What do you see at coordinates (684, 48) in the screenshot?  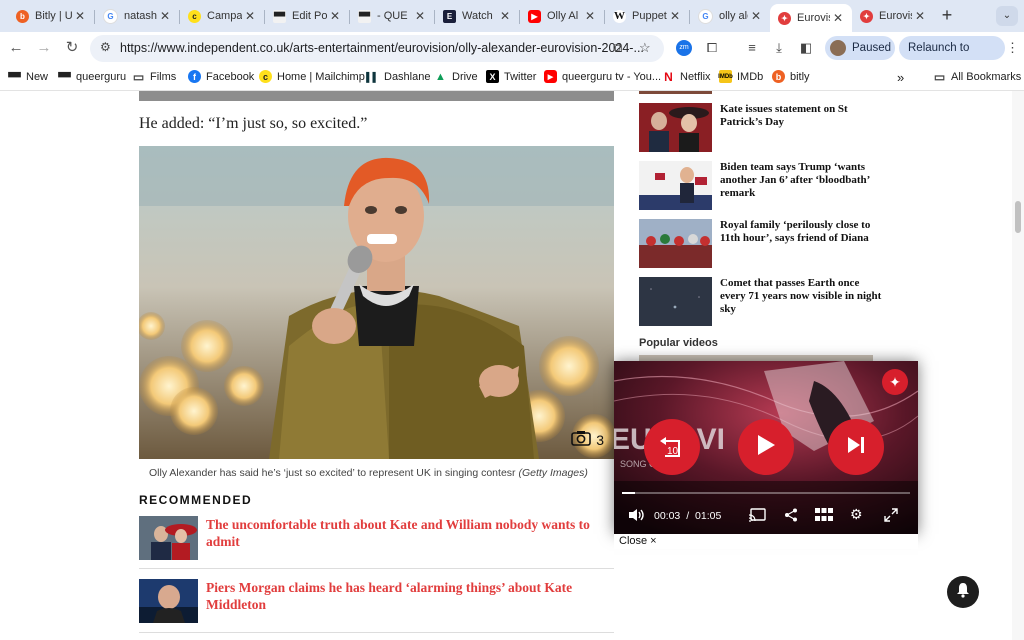 I see `zm-extension-icon: zm` at bounding box center [684, 48].